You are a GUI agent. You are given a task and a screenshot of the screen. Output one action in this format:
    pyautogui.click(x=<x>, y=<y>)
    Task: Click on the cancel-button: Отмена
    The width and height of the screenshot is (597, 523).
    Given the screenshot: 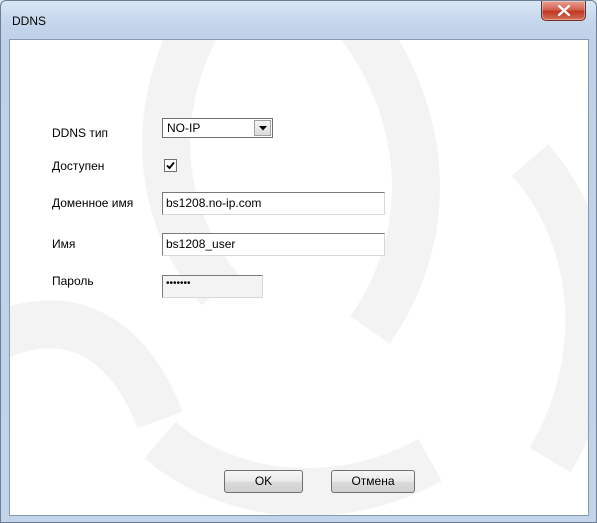 What is the action you would take?
    pyautogui.click(x=373, y=481)
    